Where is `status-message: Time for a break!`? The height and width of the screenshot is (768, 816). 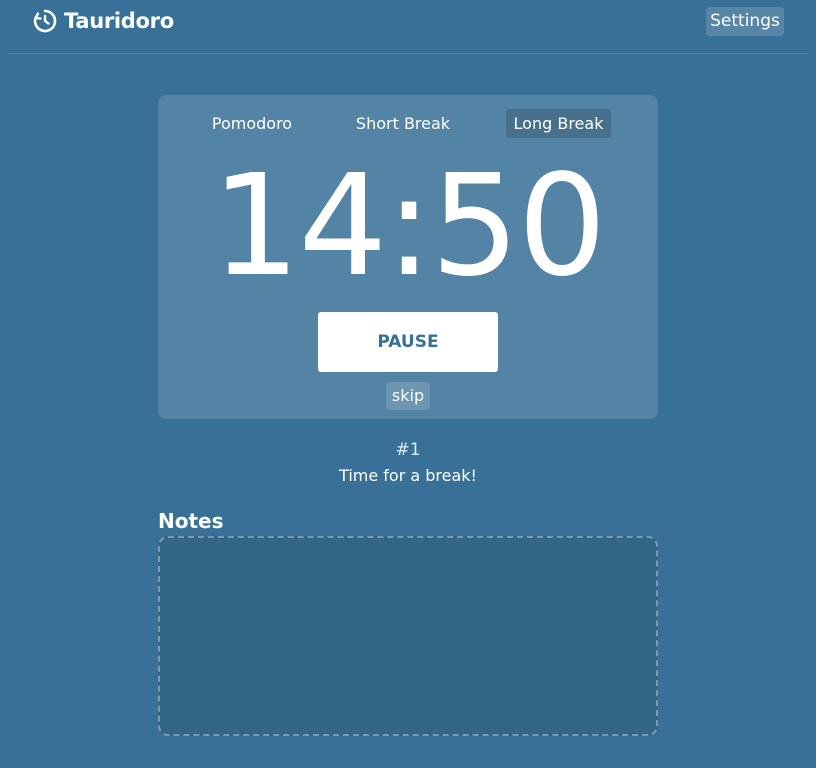
status-message: Time for a break! is located at coordinates (408, 475).